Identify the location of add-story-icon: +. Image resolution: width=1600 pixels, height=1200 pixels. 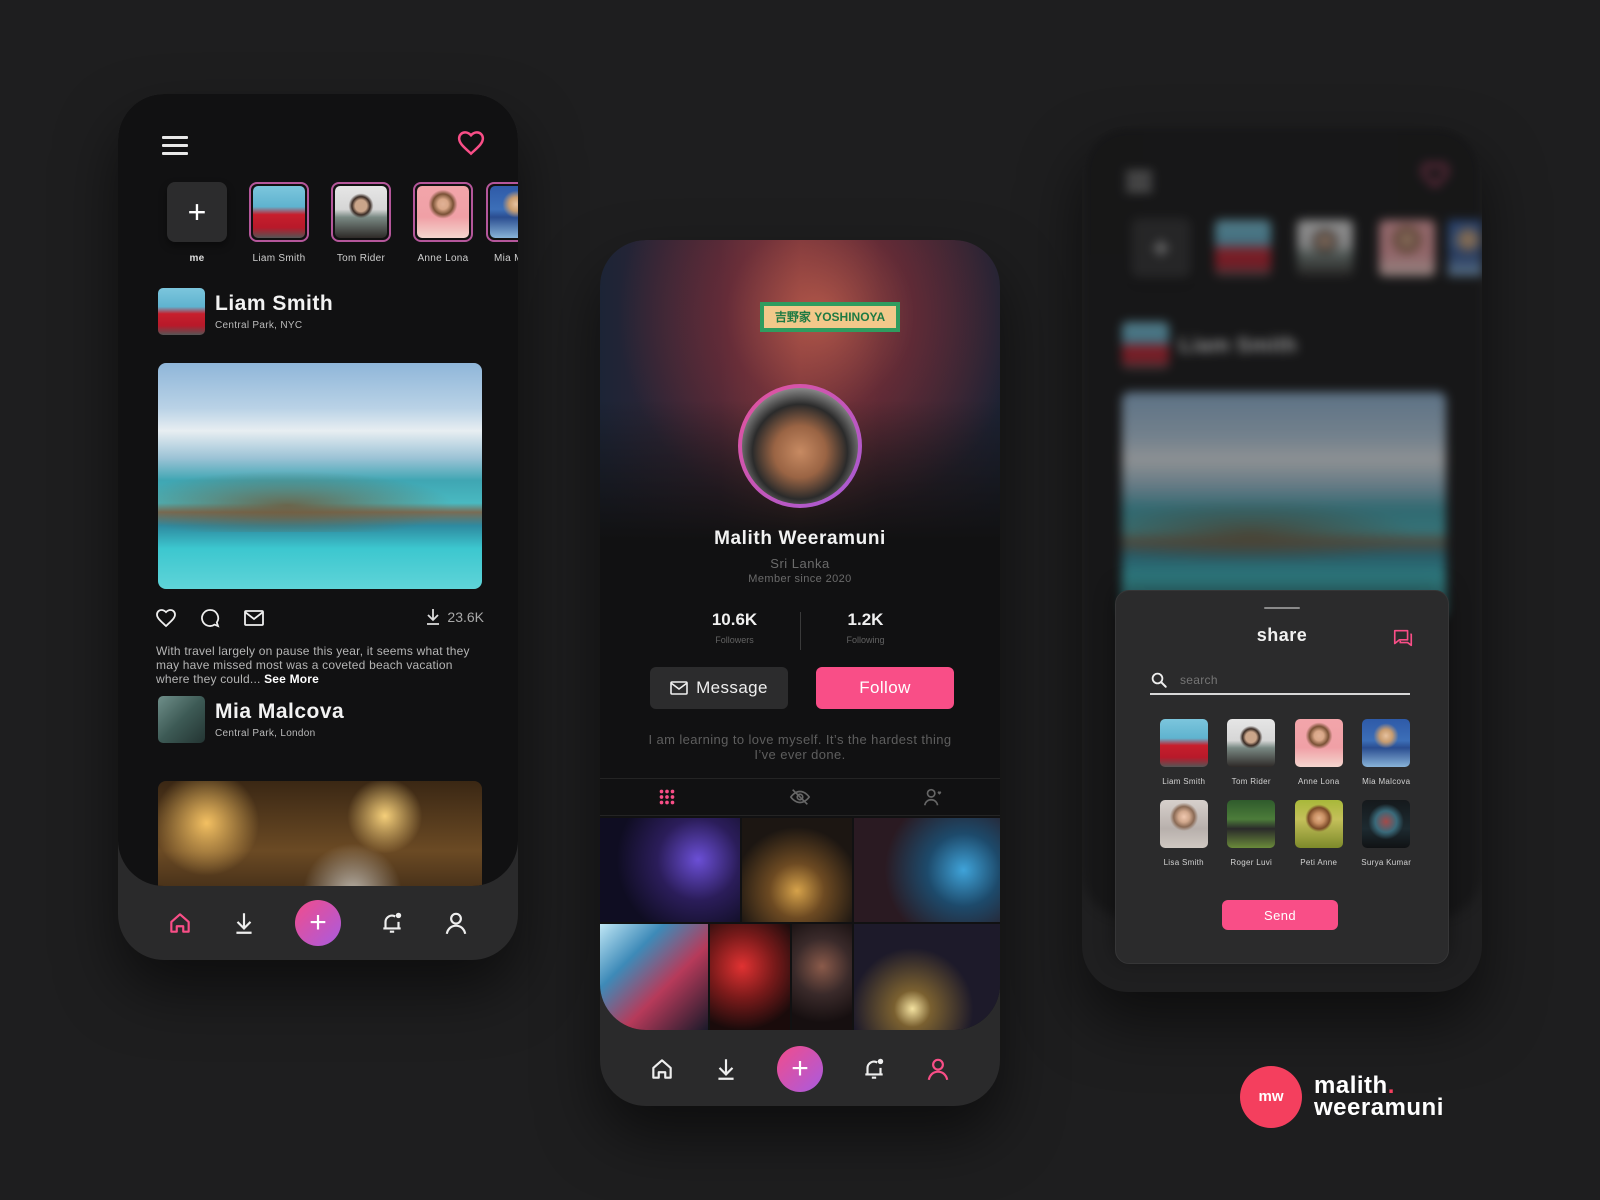
(197, 212).